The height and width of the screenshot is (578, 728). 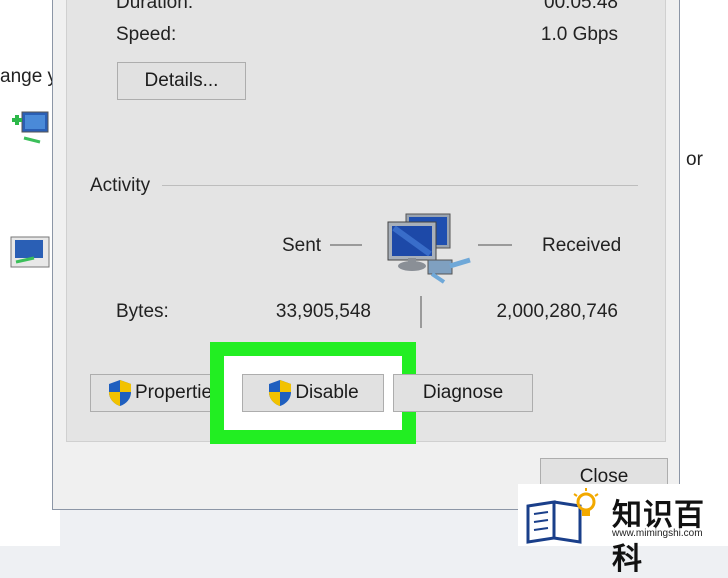 I want to click on disable-button: Disable, so click(x=313, y=393).